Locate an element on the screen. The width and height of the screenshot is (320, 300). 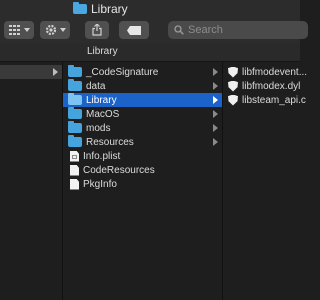
tags-button is located at coordinates (134, 30).